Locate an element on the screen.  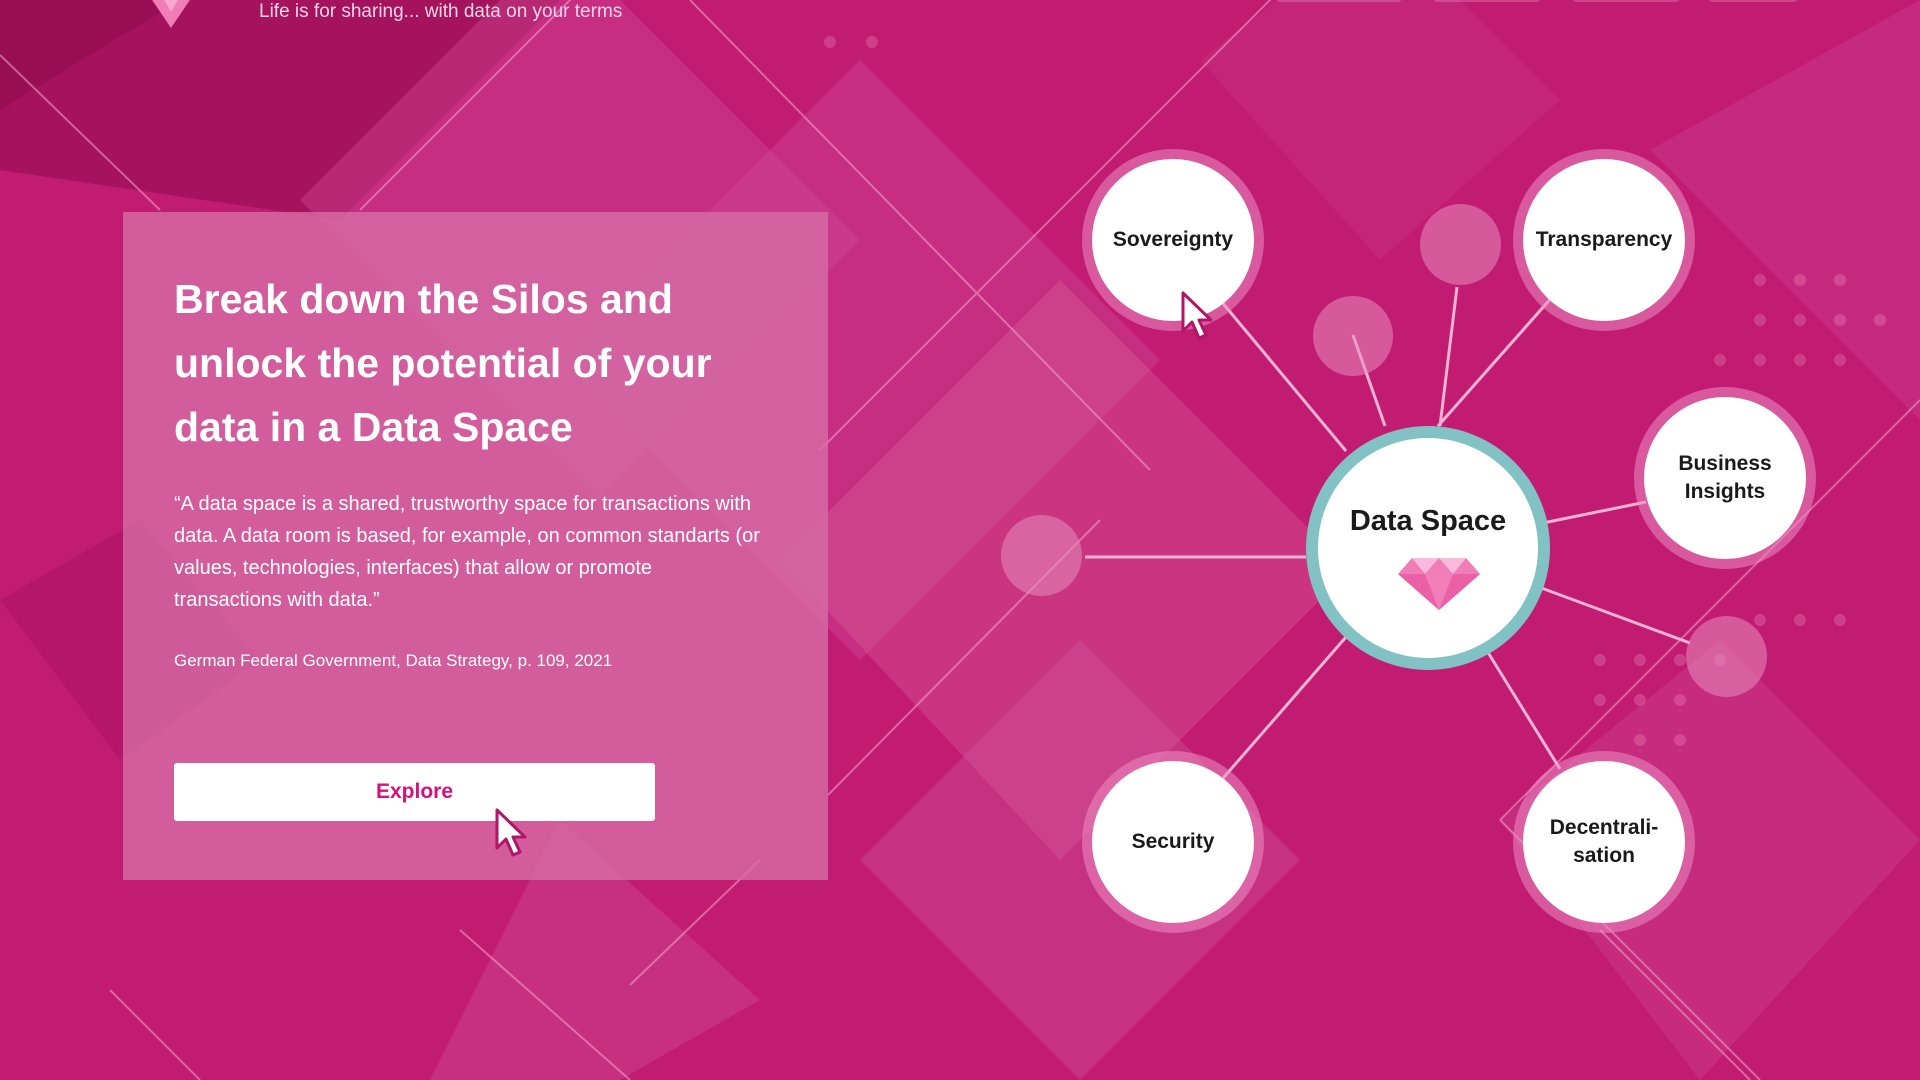
node-decentralisation: Decentrali- sation is located at coordinates (1604, 842).